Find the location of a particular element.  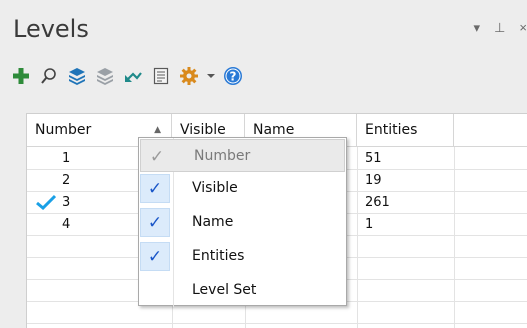

column-header-entities: Entities is located at coordinates (405, 130).